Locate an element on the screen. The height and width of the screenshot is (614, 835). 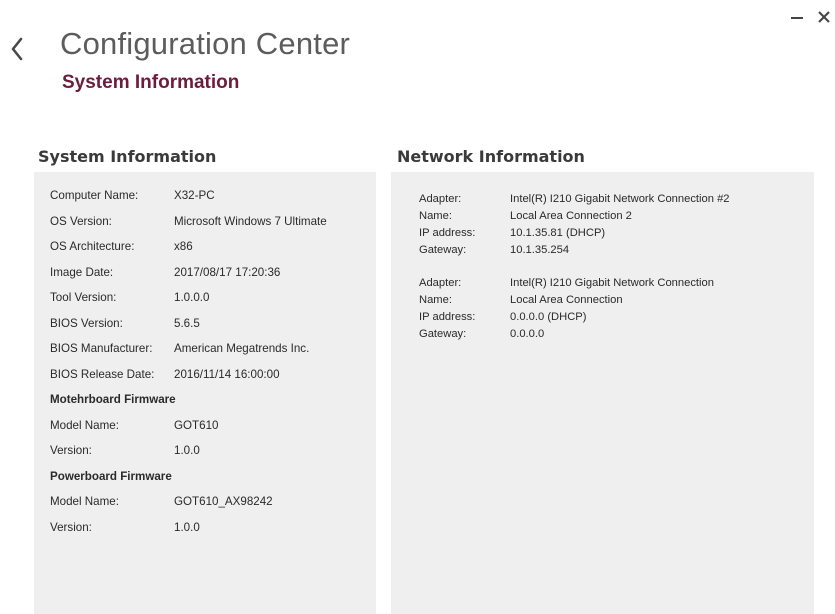
row-value: Local Area Connection 2 is located at coordinates (571, 216).